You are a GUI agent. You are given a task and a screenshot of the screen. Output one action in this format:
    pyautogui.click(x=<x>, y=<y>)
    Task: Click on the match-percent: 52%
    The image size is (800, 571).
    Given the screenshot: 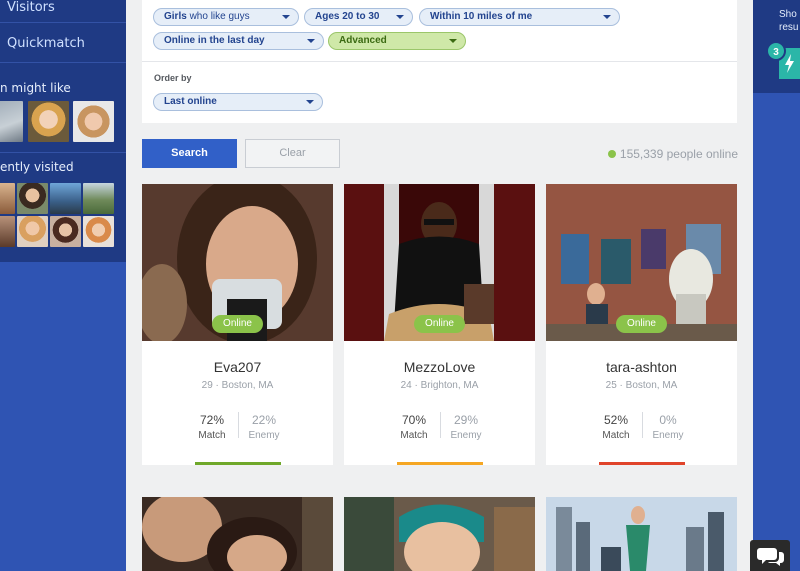 What is the action you would take?
    pyautogui.click(x=616, y=420)
    